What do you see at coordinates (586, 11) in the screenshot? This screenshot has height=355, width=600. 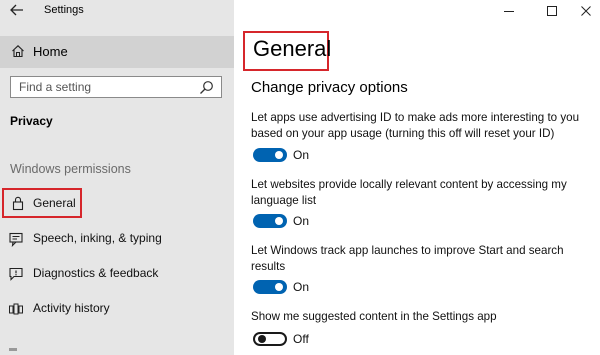 I see `close-icon` at bounding box center [586, 11].